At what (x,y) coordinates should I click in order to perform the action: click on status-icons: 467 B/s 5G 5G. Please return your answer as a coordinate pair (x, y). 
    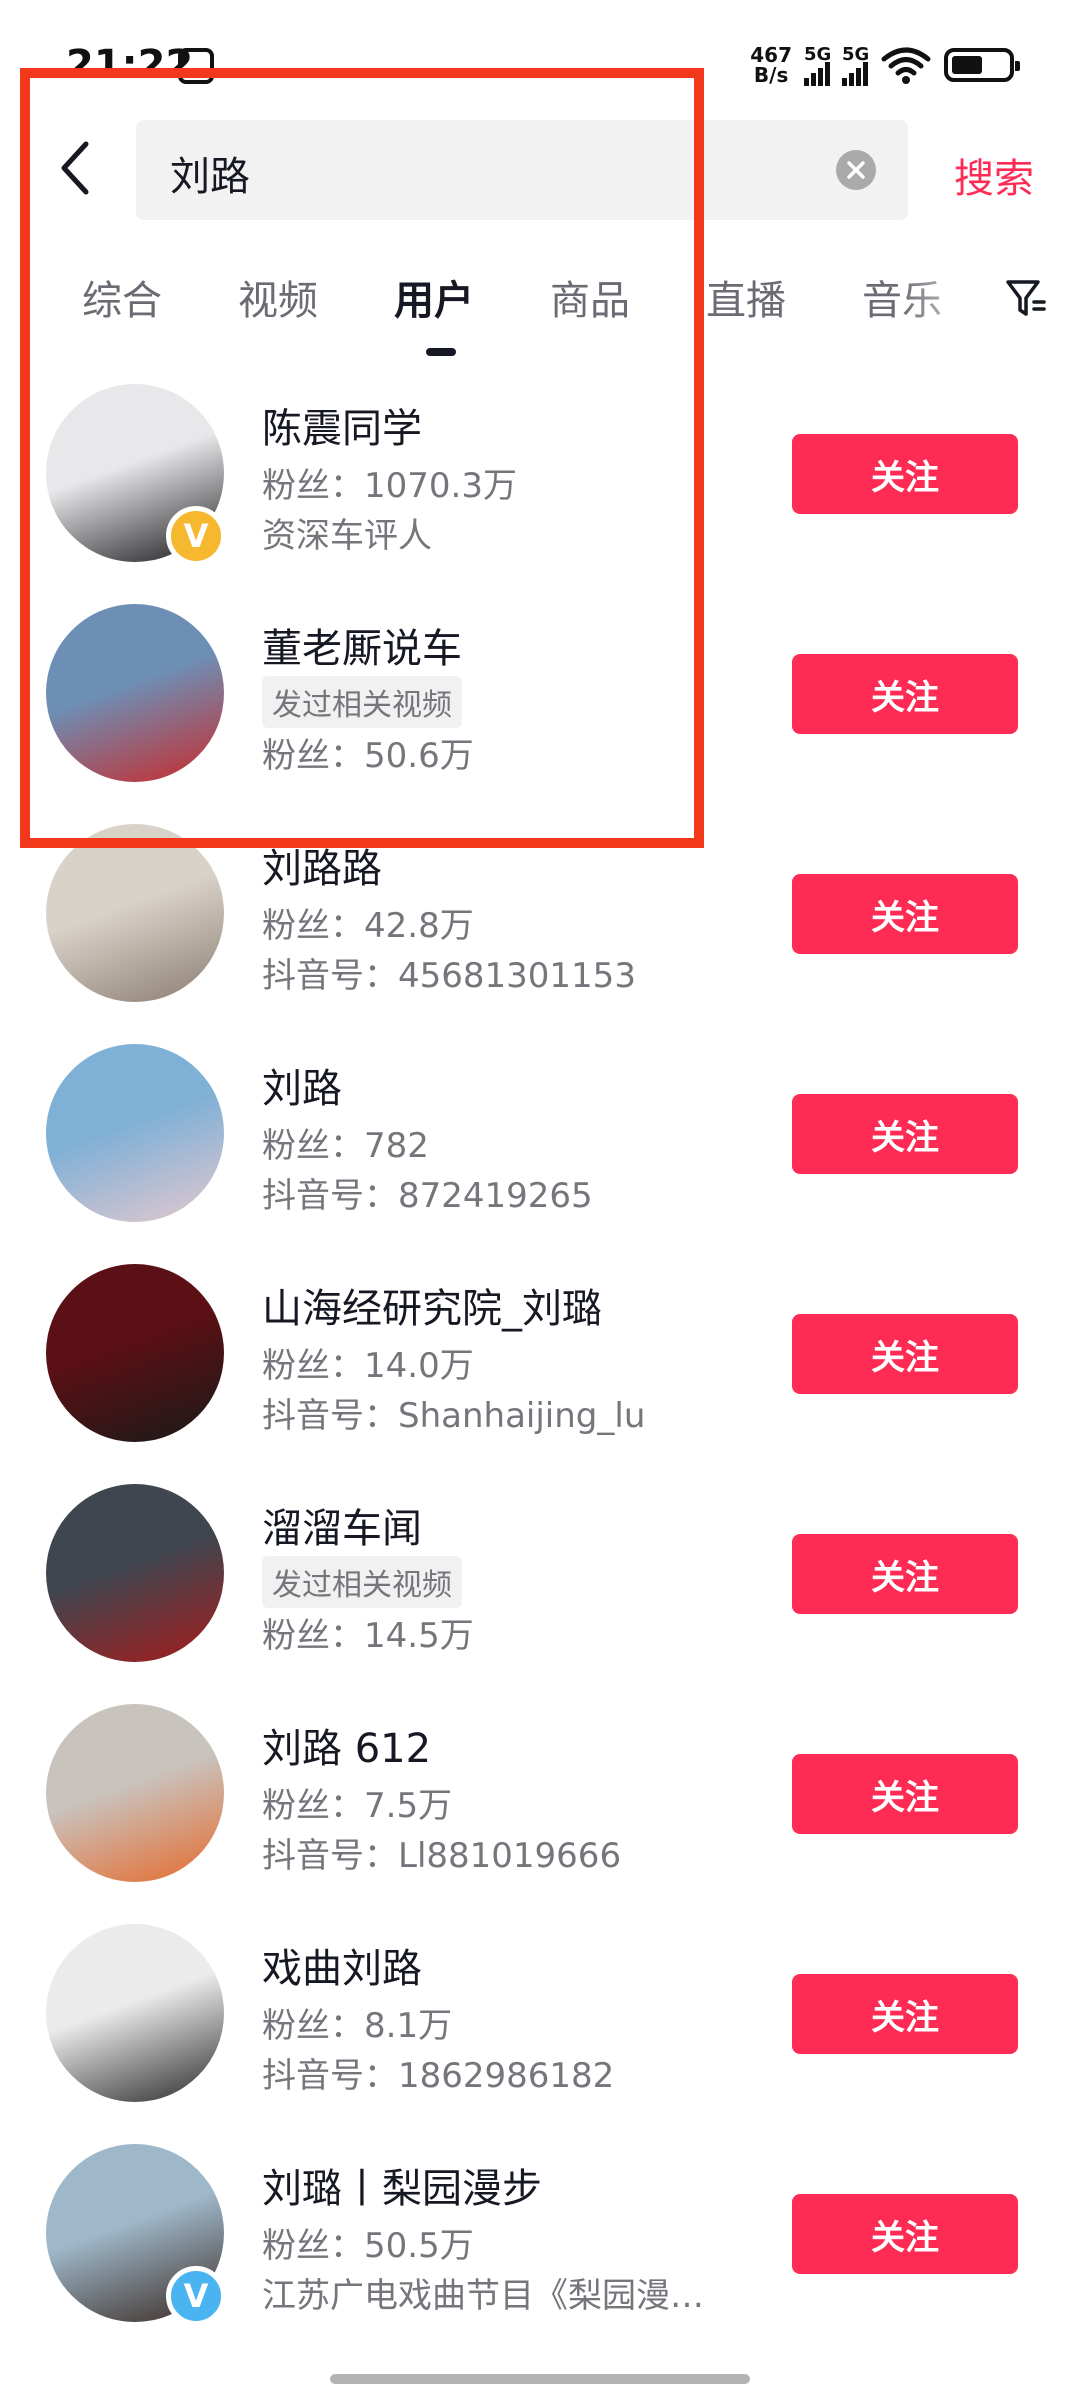
    Looking at the image, I should click on (885, 65).